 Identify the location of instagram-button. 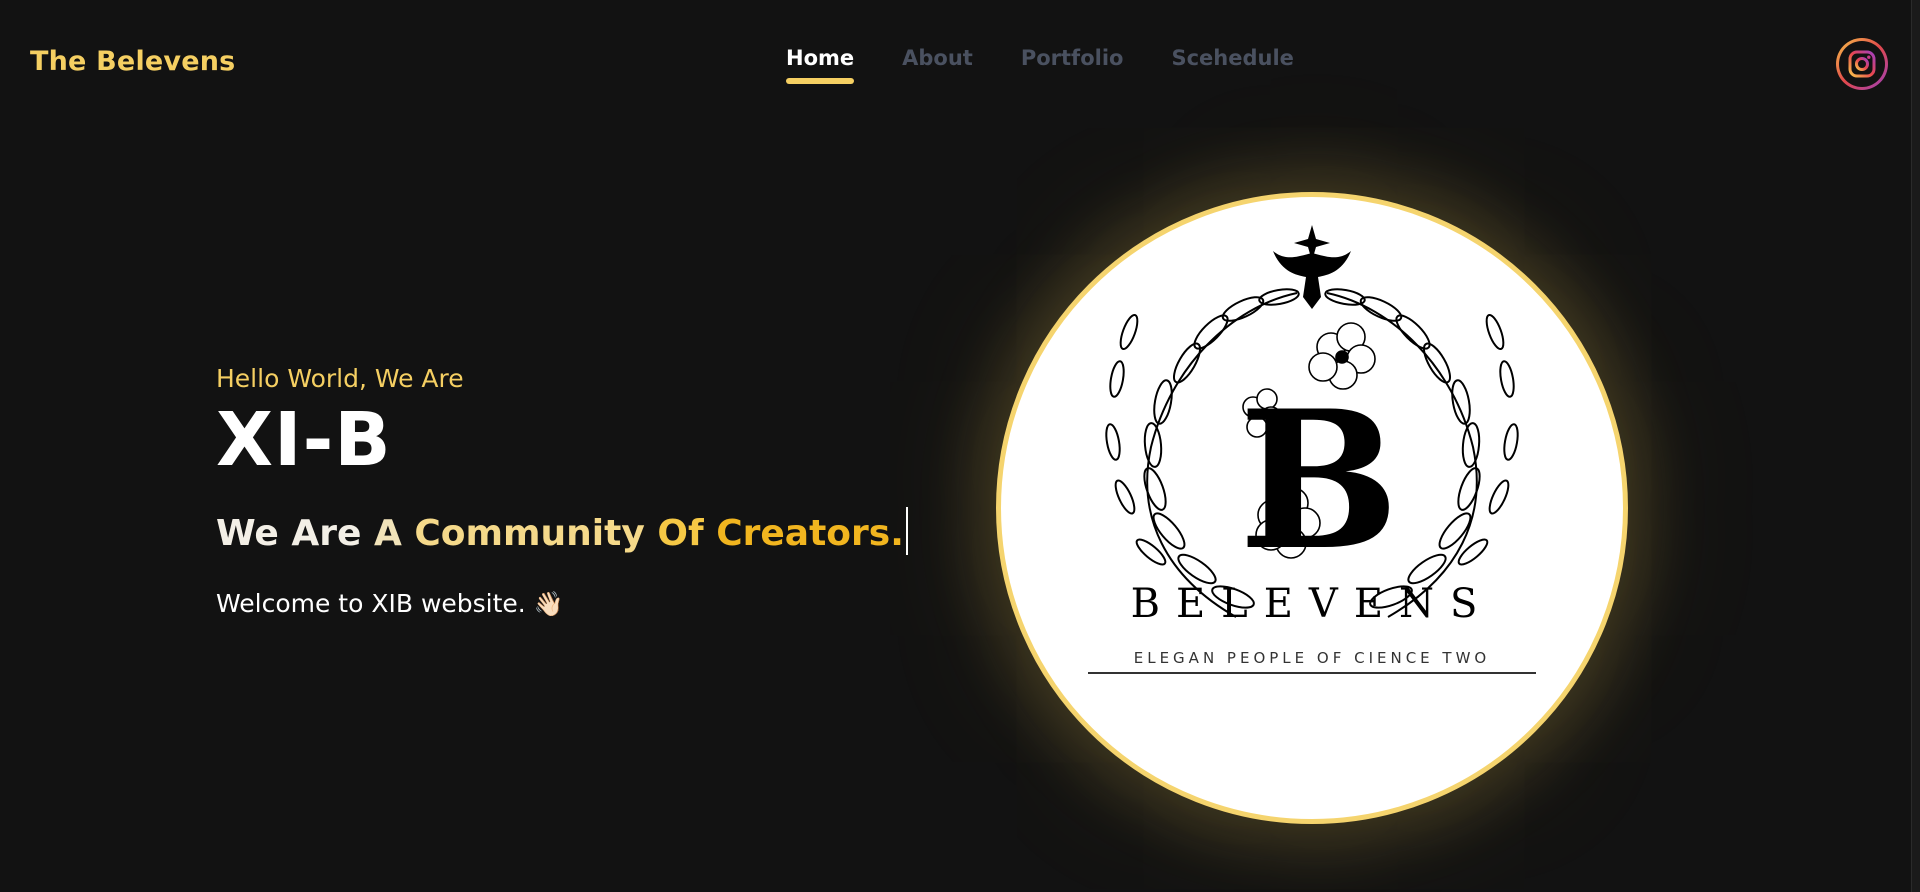
(1862, 64).